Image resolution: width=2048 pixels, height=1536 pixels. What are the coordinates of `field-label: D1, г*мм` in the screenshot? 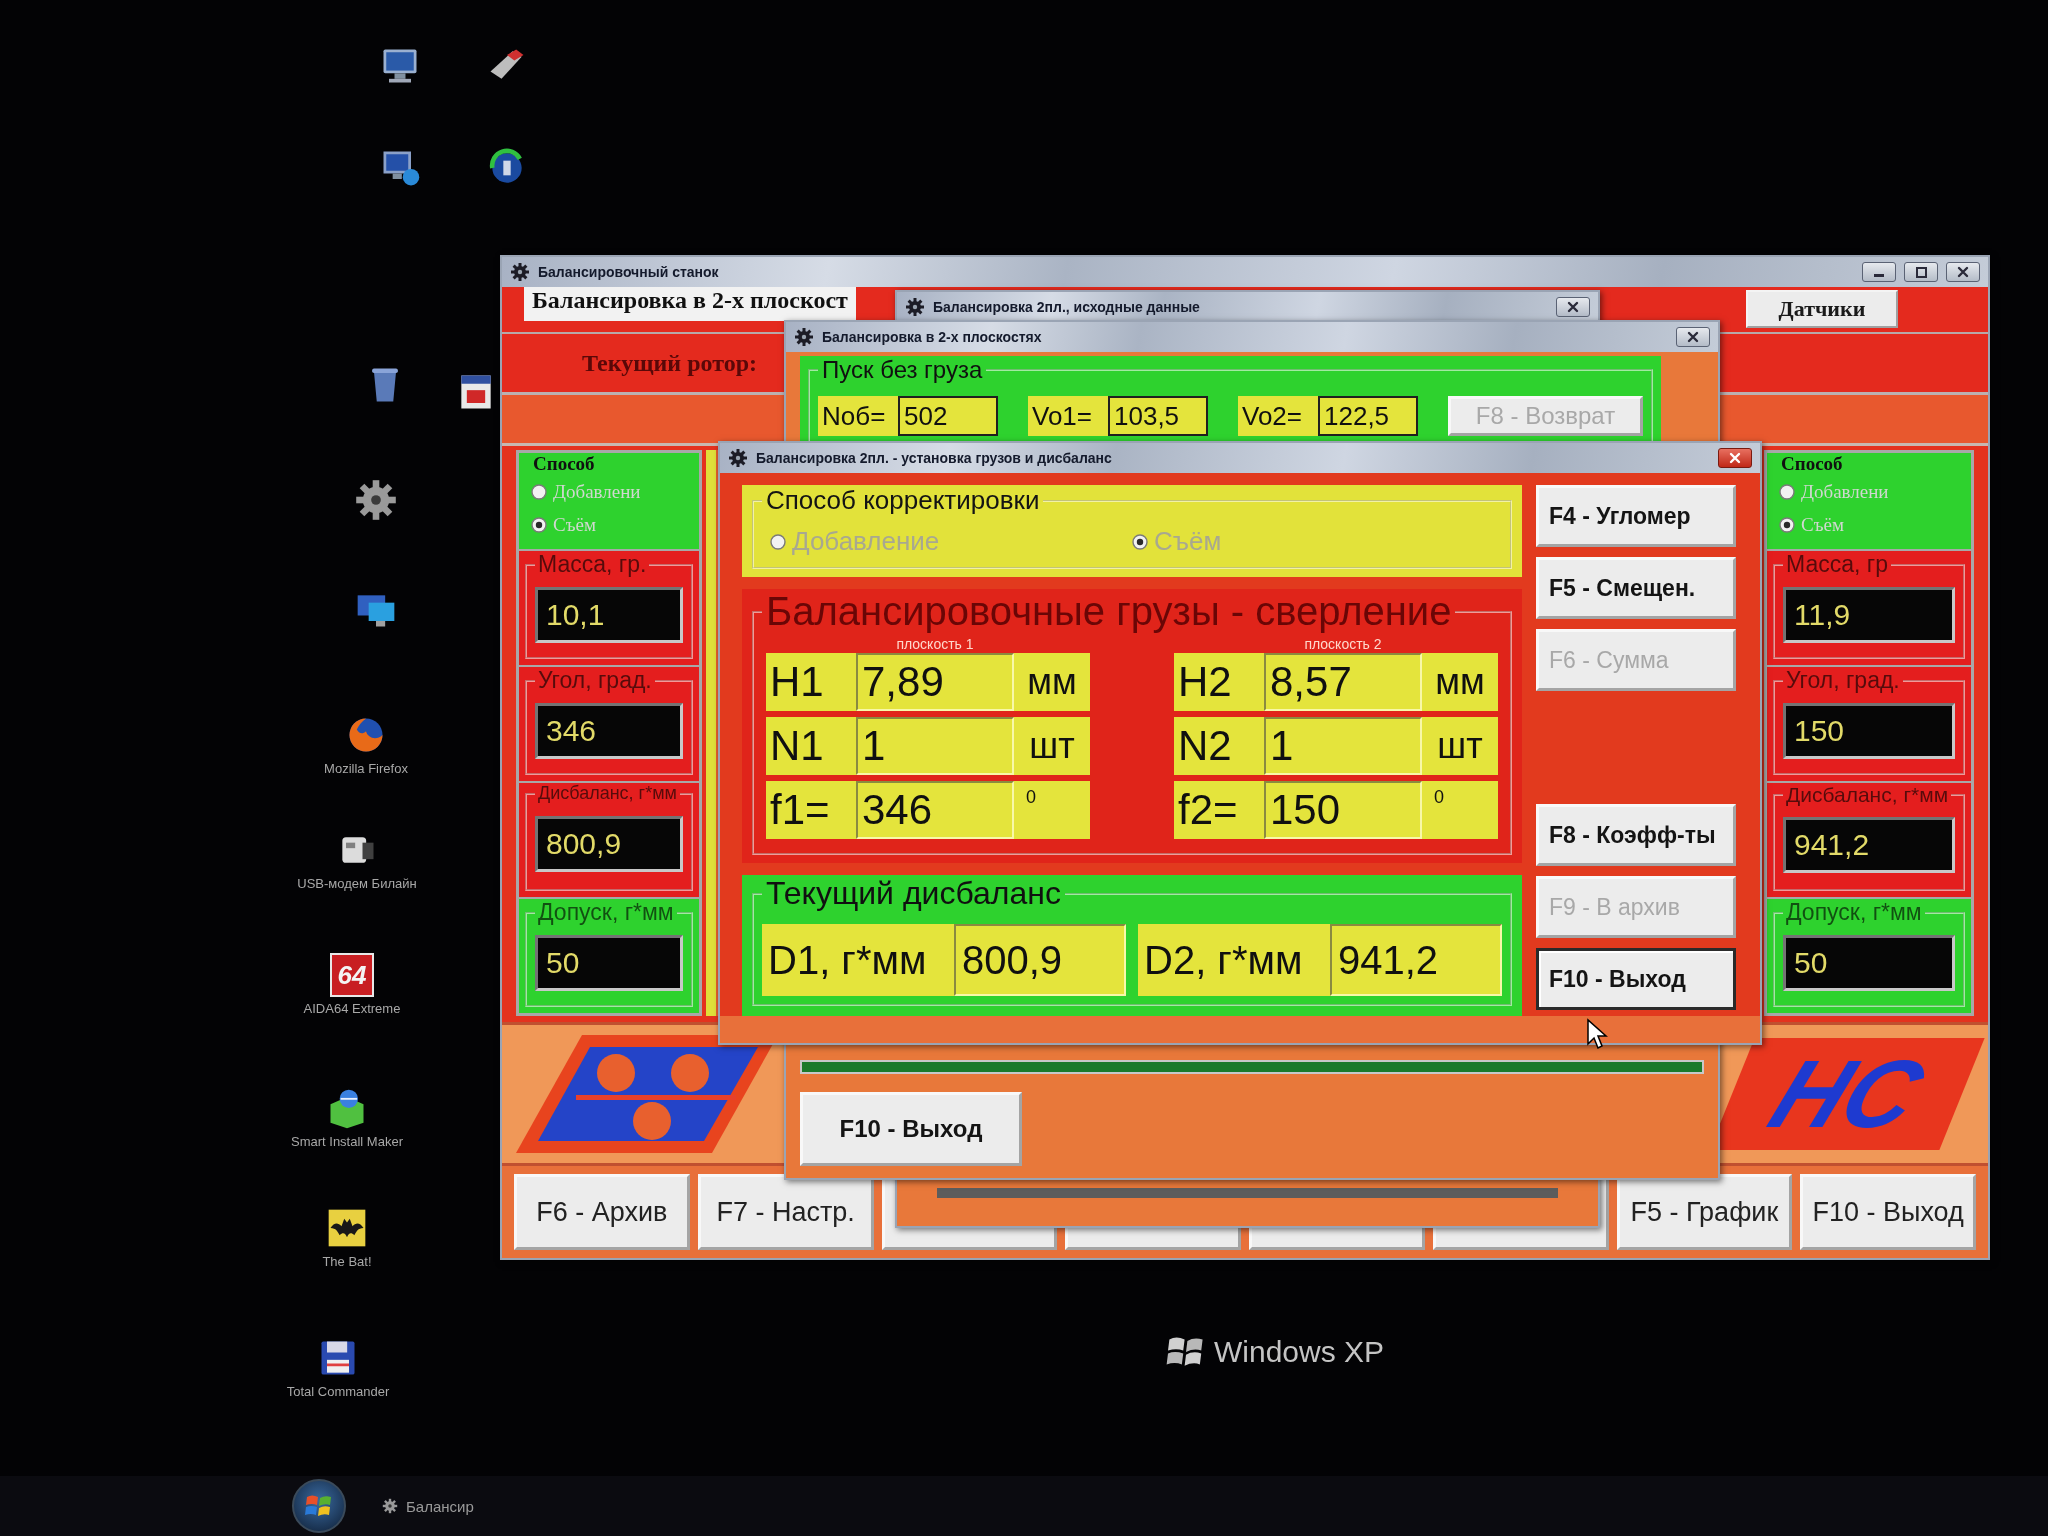 It's located at (858, 960).